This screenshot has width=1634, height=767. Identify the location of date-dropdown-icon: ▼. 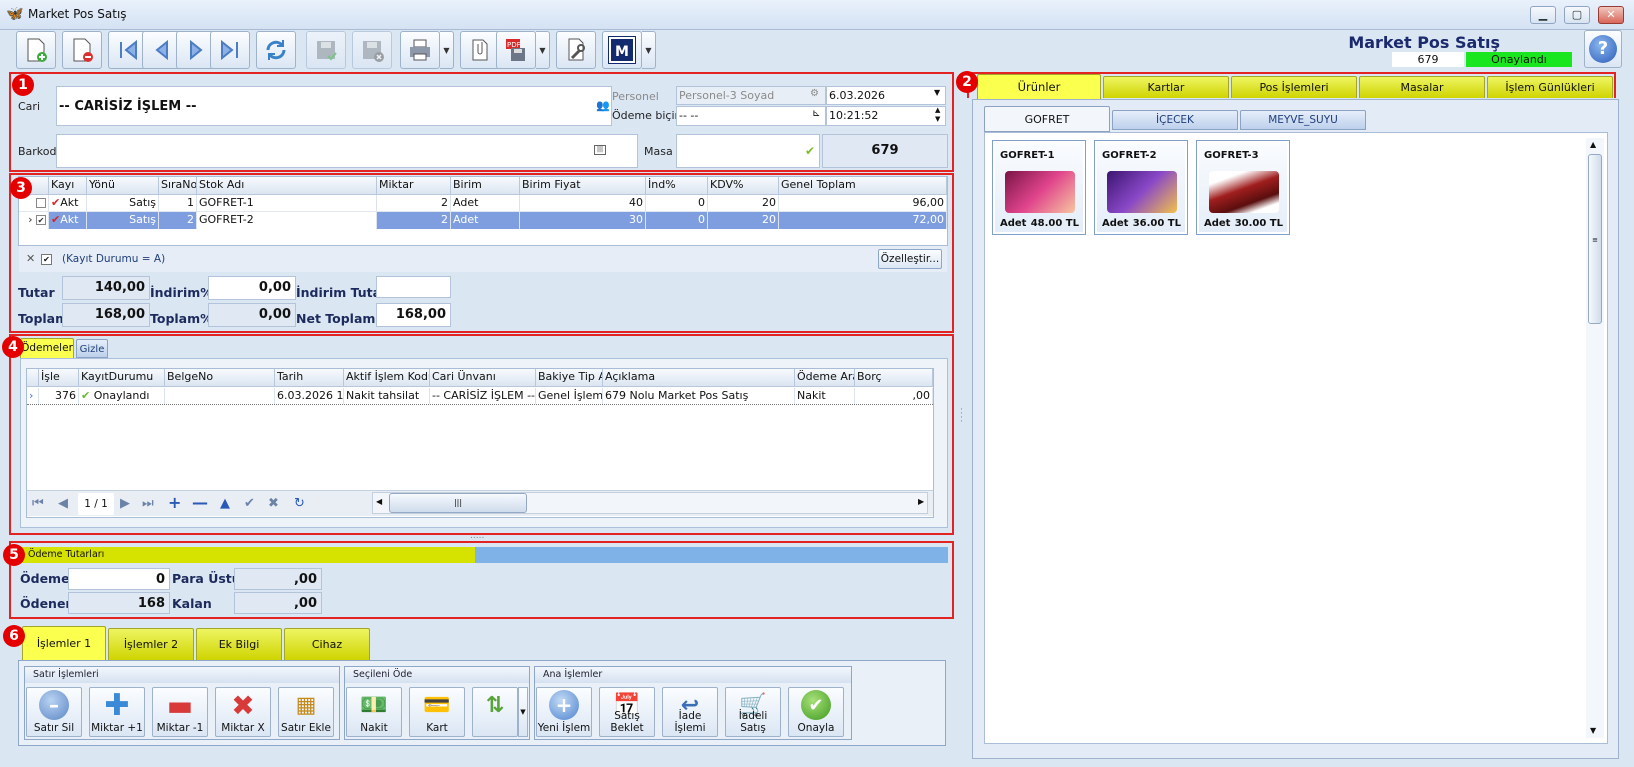
(937, 92).